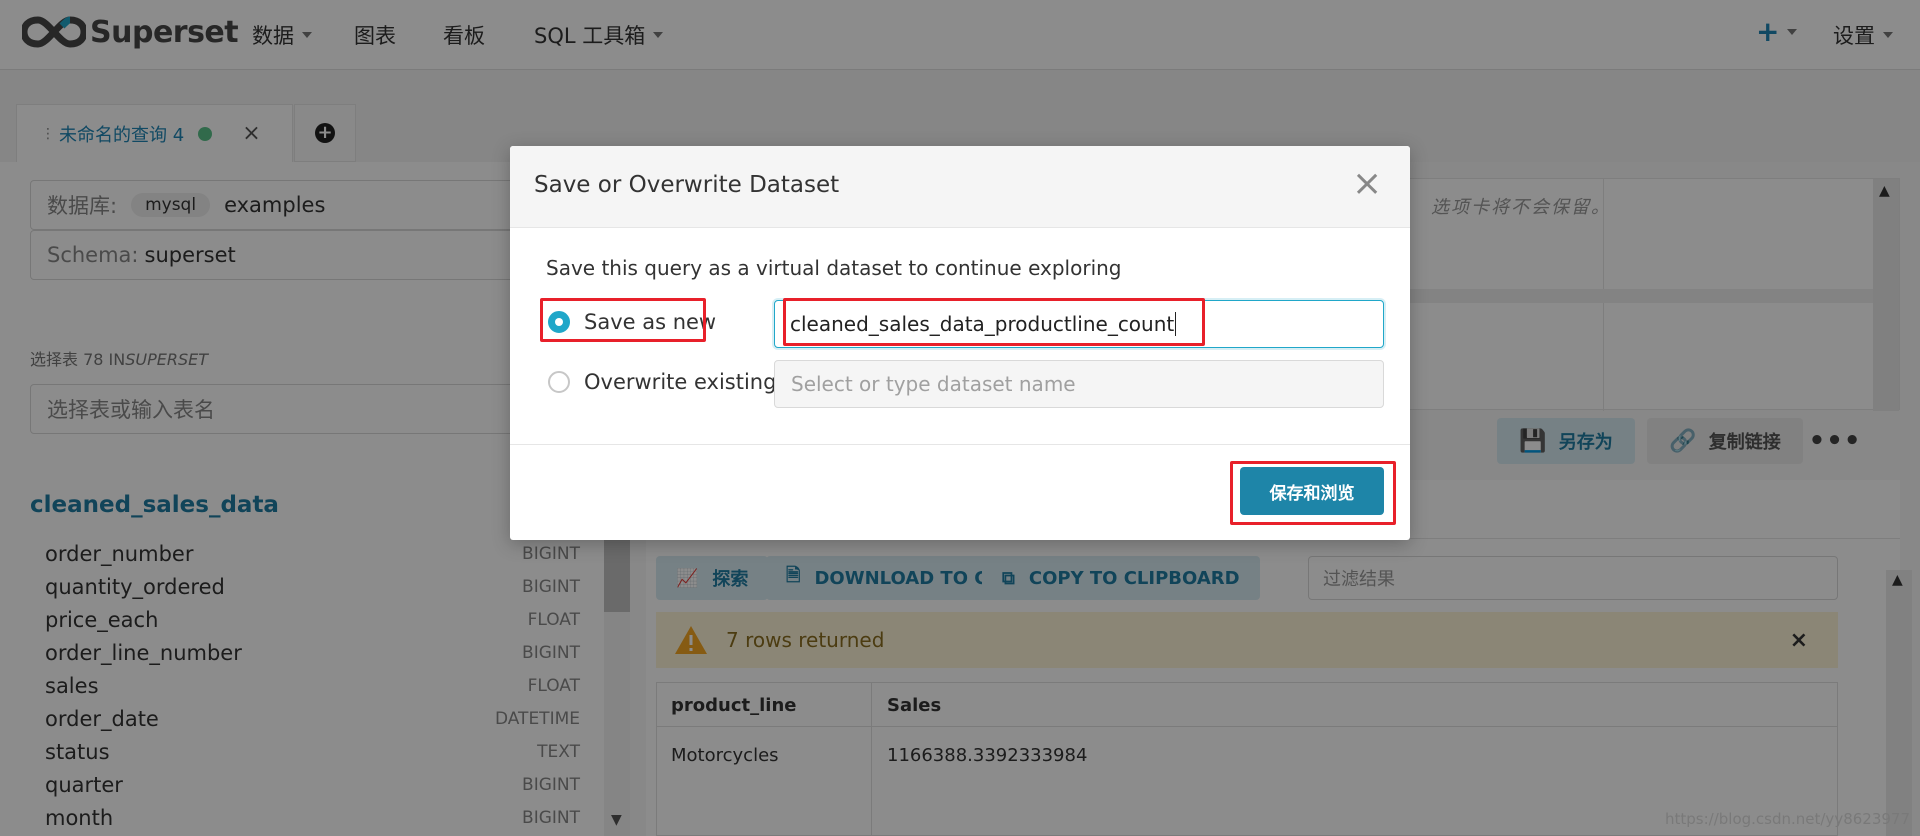 The image size is (1920, 836). Describe the element at coordinates (933, 384) in the screenshot. I see `overwrite-placeholder: Select or type dataset name` at that location.